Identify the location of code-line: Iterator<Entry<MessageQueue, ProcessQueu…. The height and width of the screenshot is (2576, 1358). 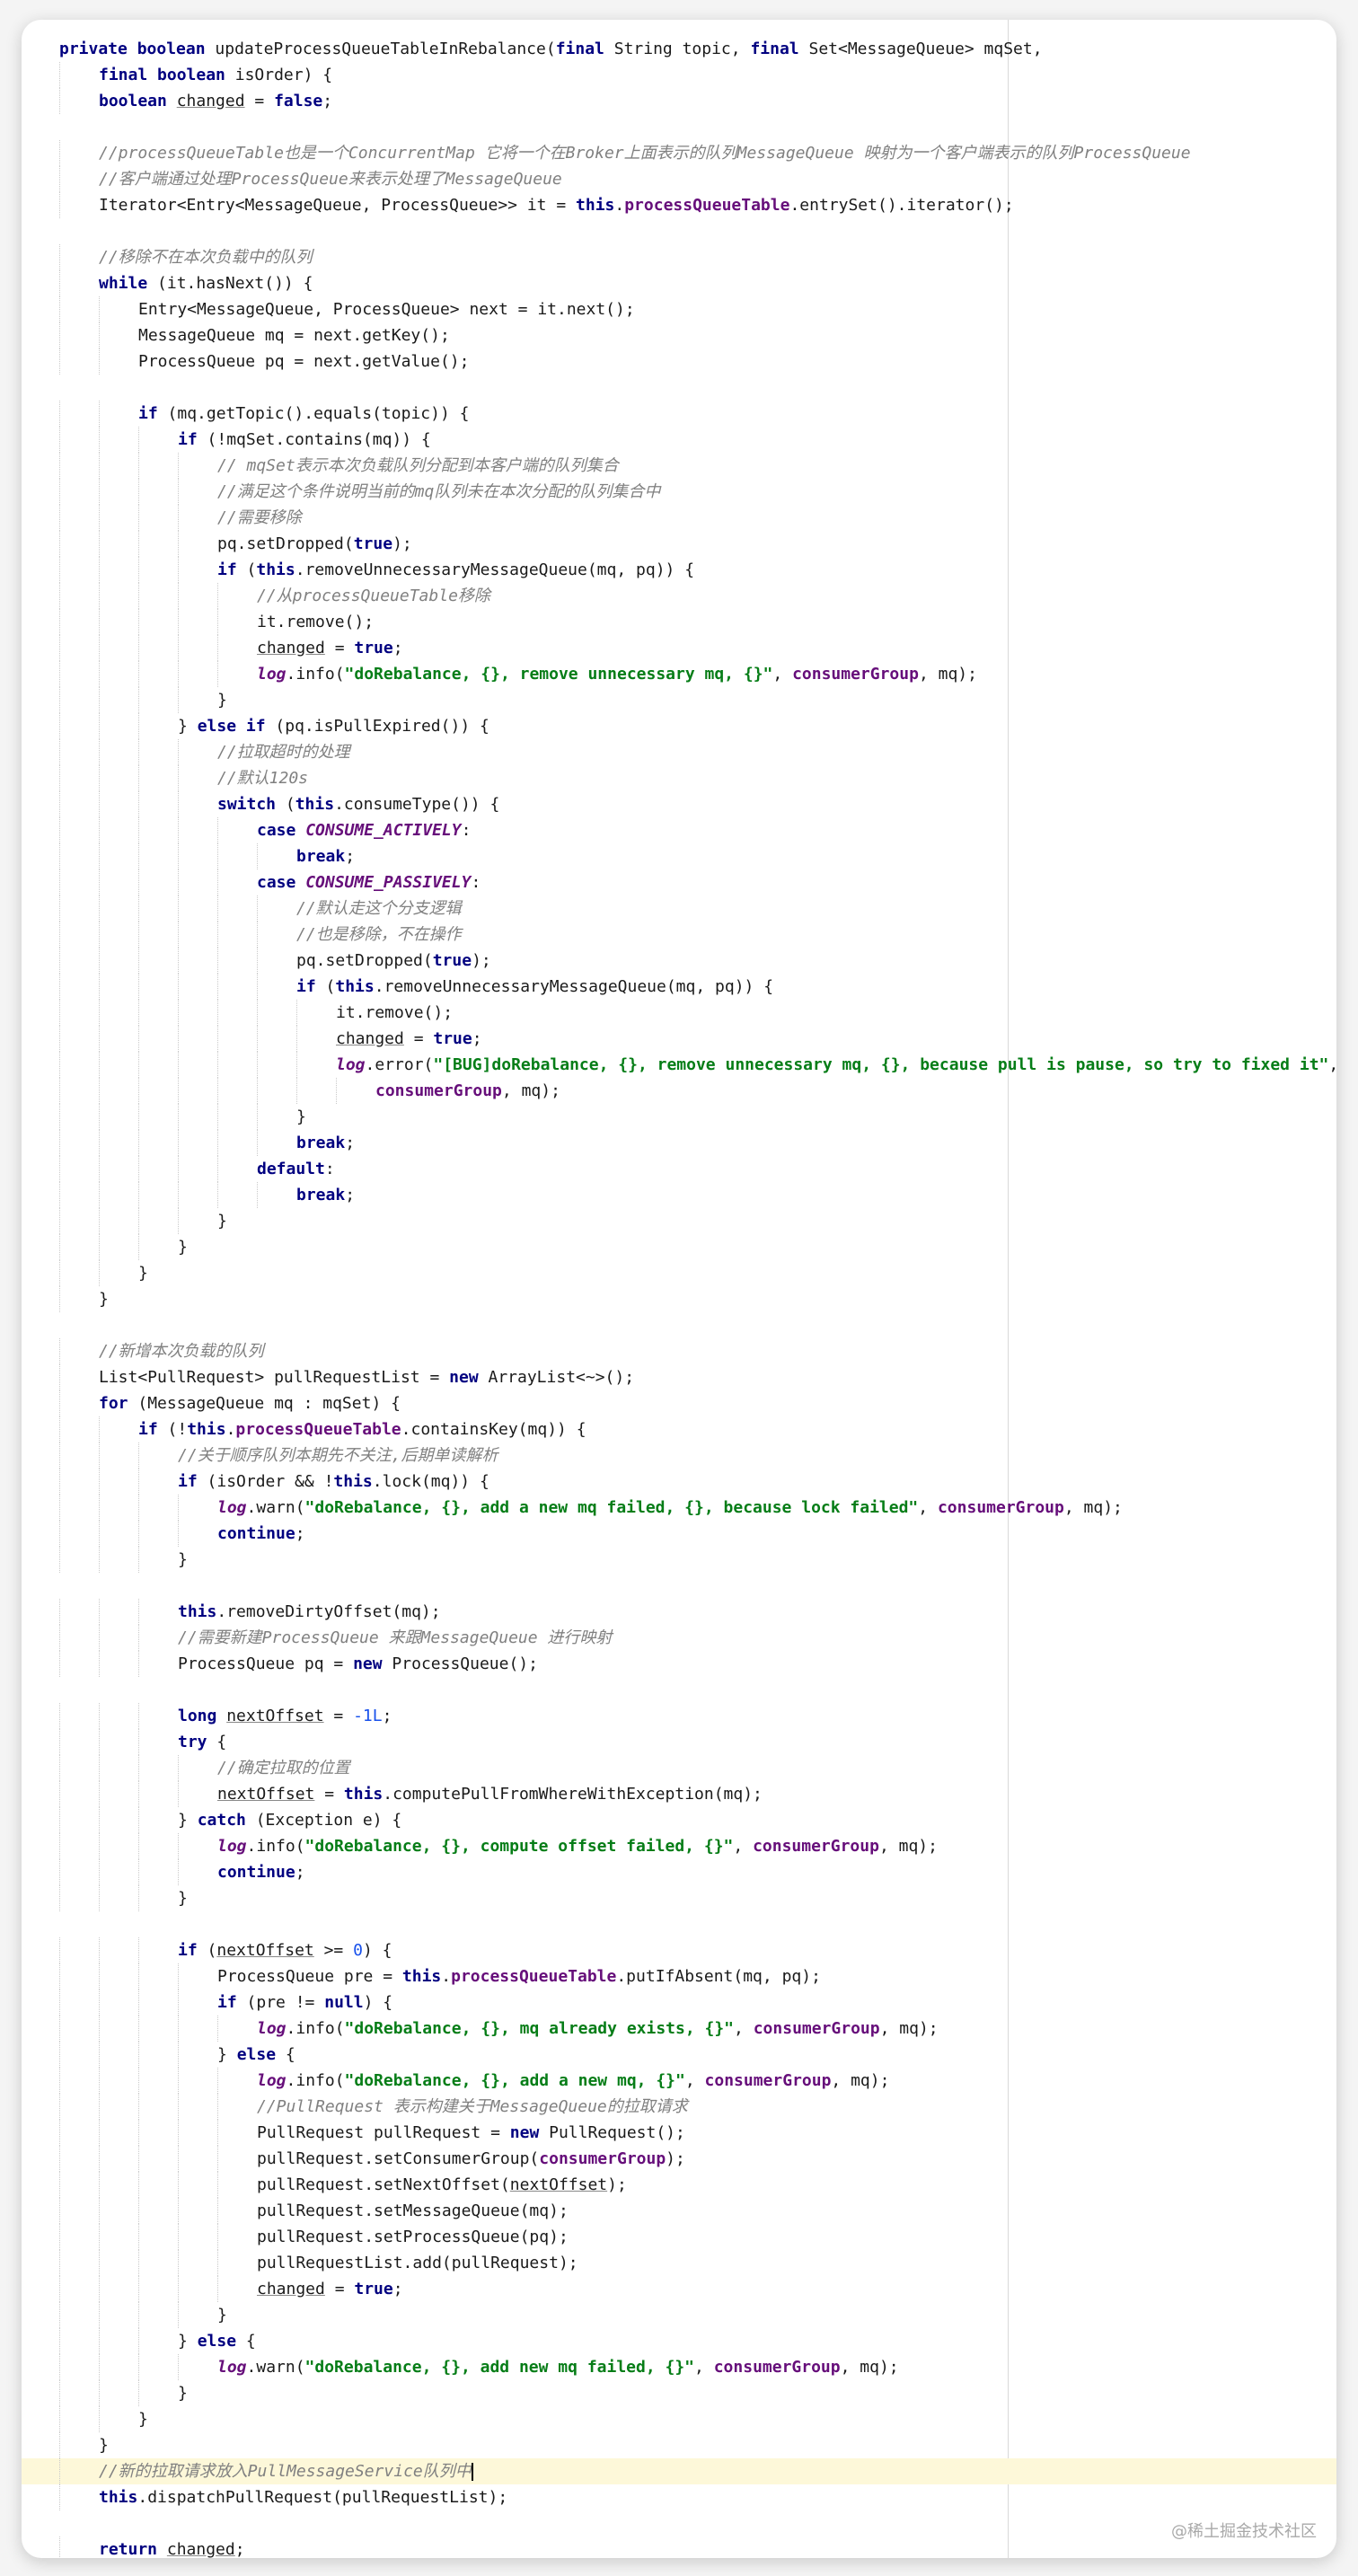
(679, 205).